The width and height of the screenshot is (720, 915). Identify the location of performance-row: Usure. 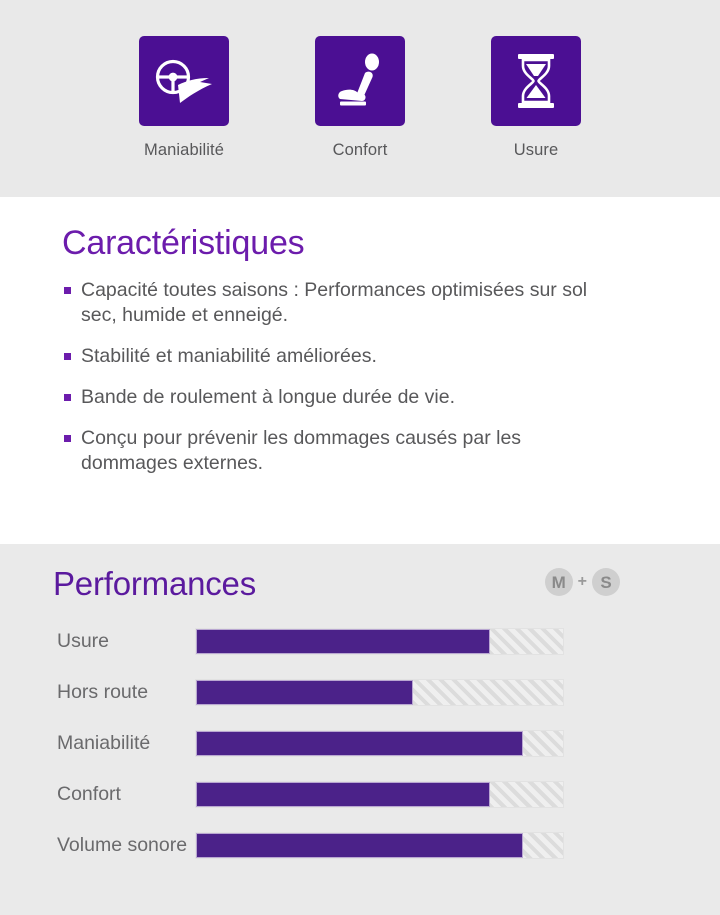
(360, 641).